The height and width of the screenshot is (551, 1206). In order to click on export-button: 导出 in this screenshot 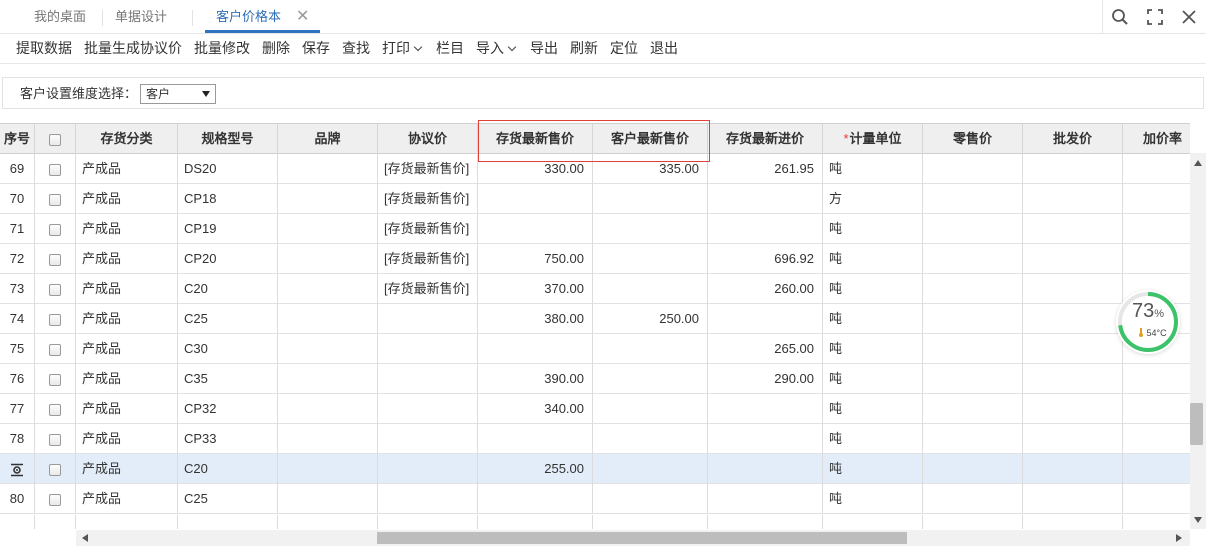, I will do `click(544, 48)`.